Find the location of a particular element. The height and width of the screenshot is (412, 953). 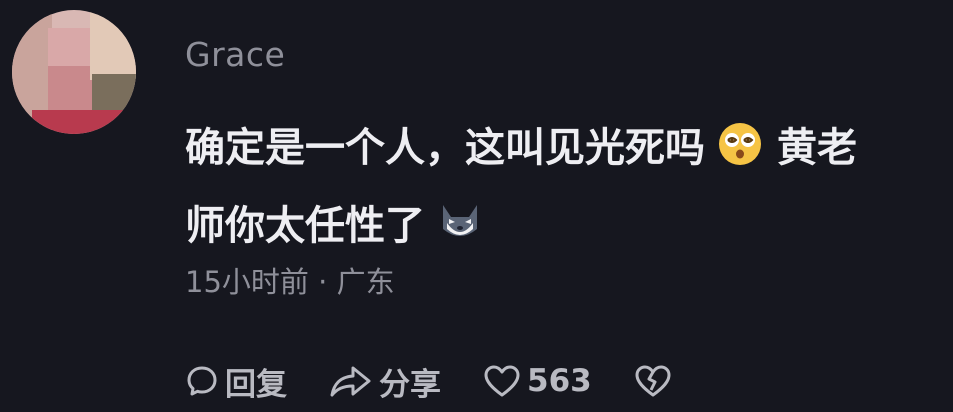

comment-text-segment: 确定是一个人，这叫见光死吗 is located at coordinates (445, 148).